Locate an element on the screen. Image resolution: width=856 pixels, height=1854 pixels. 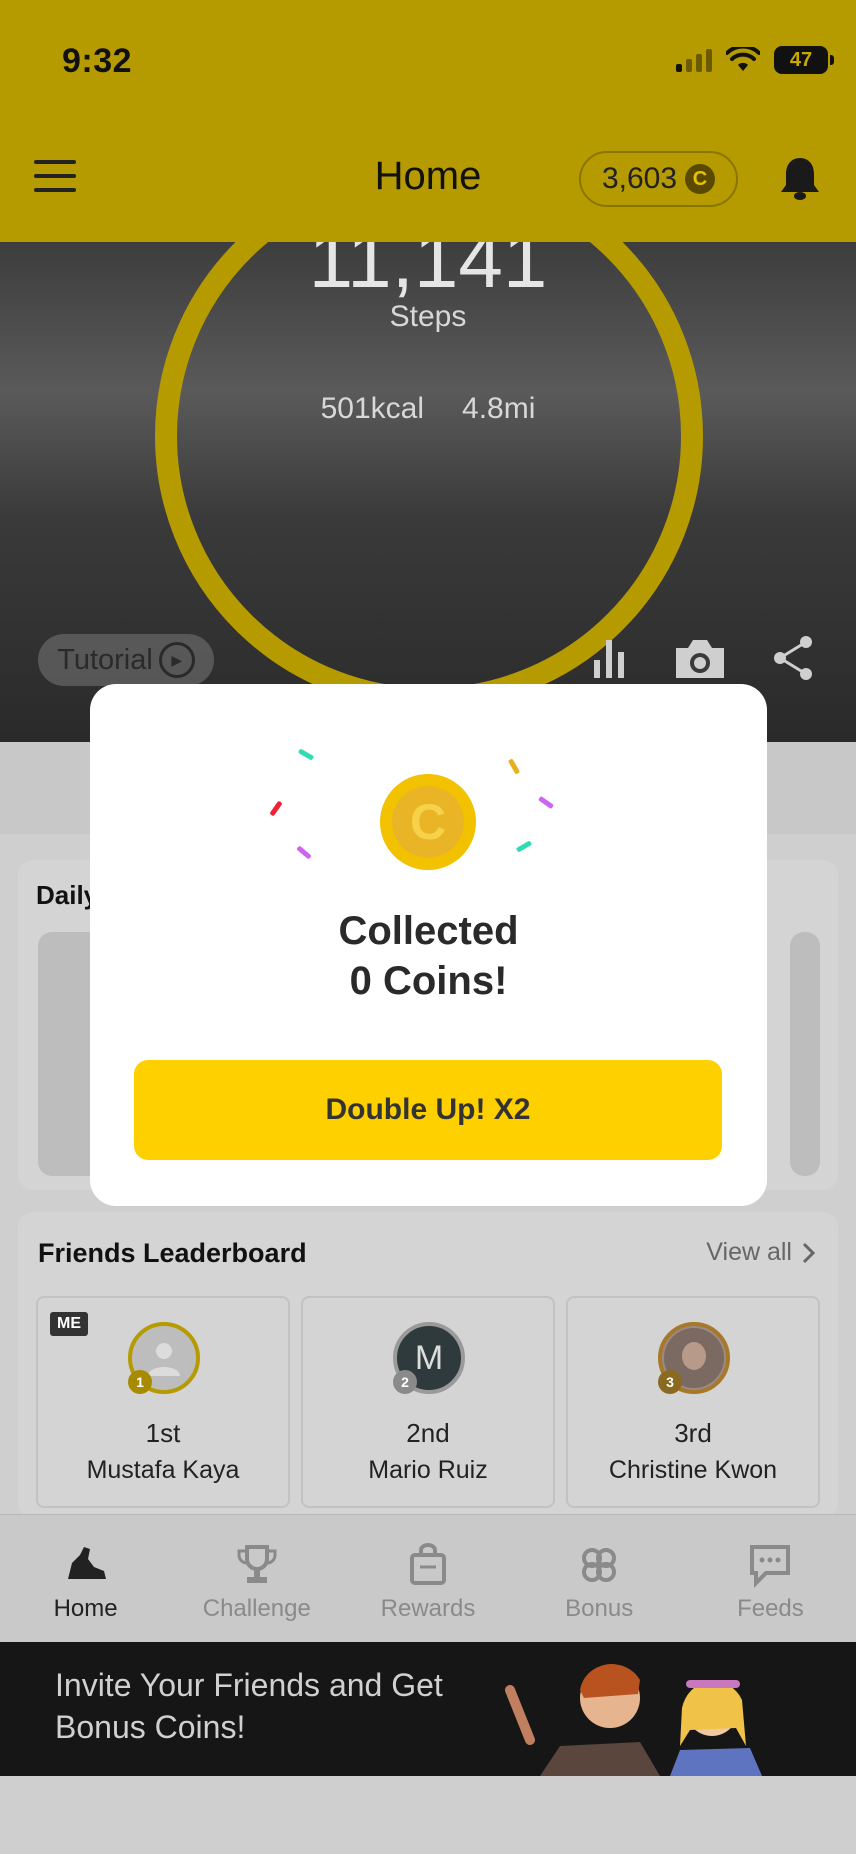
battery-indicator: 47 is located at coordinates (804, 60).